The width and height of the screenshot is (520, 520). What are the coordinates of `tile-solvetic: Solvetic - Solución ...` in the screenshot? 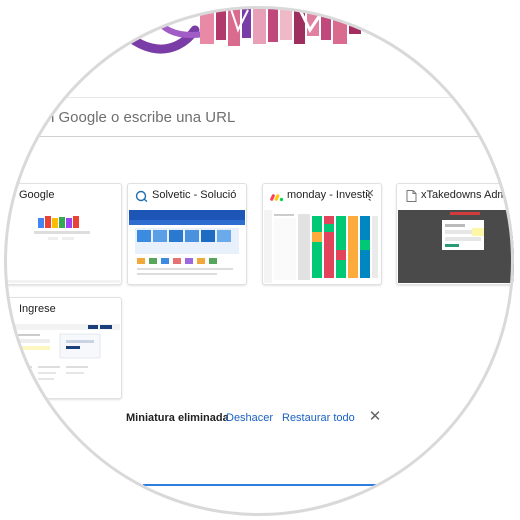 It's located at (187, 234).